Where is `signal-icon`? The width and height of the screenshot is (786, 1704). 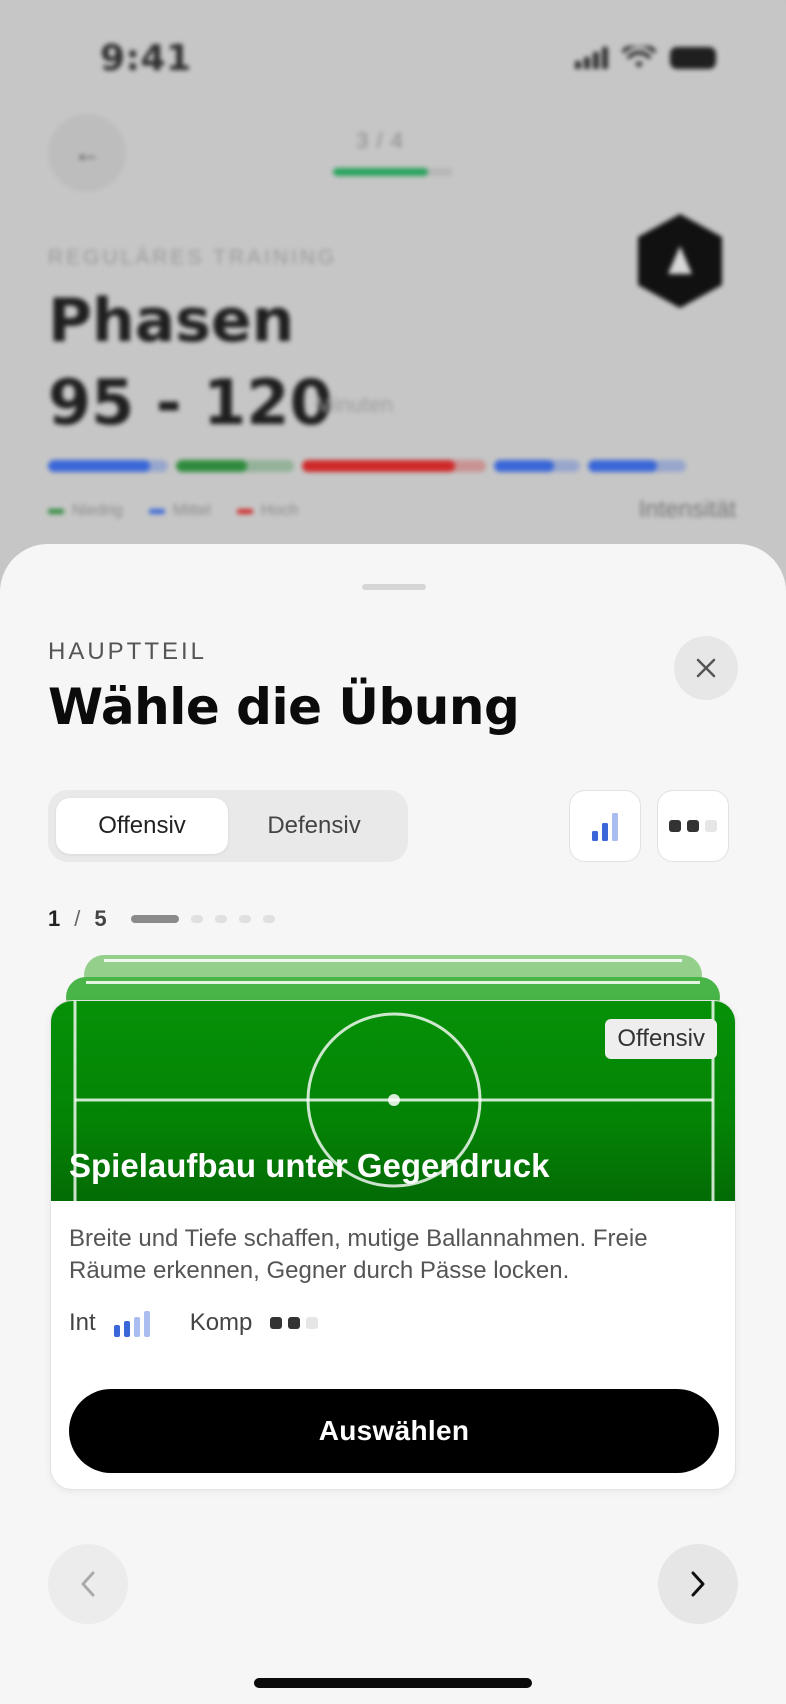
signal-icon is located at coordinates (591, 58).